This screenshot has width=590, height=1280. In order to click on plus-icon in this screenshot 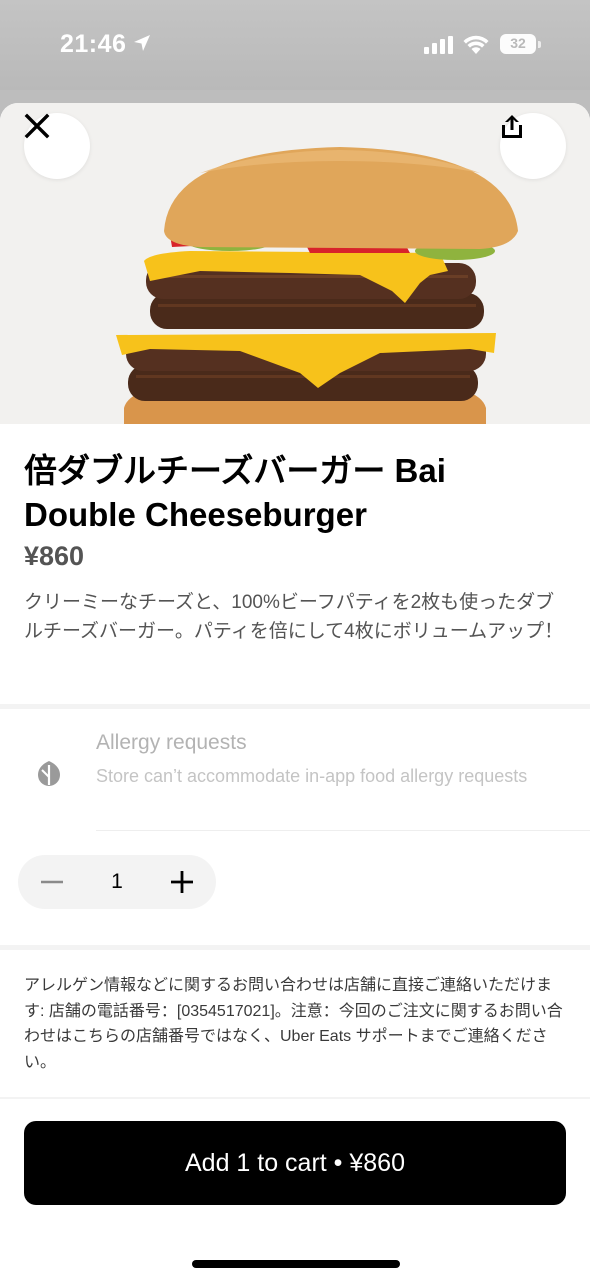, I will do `click(182, 882)`.